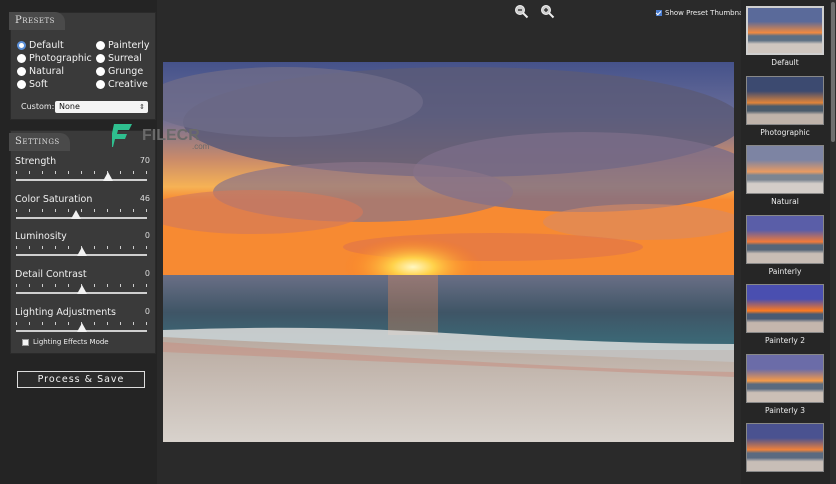  I want to click on preset-radio-surreal: Surreal, so click(119, 58).